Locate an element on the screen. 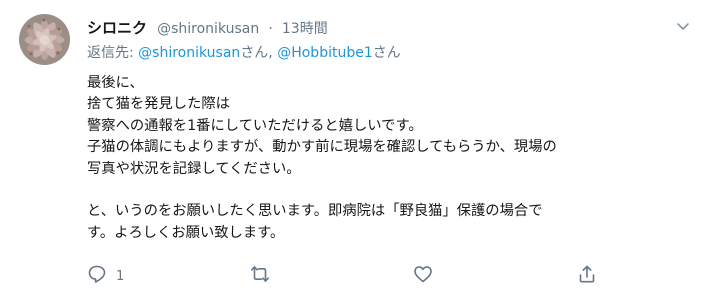  reply-to: 返信先: @shironikusanさん, @Hobbitube1さん is located at coordinates (244, 52).